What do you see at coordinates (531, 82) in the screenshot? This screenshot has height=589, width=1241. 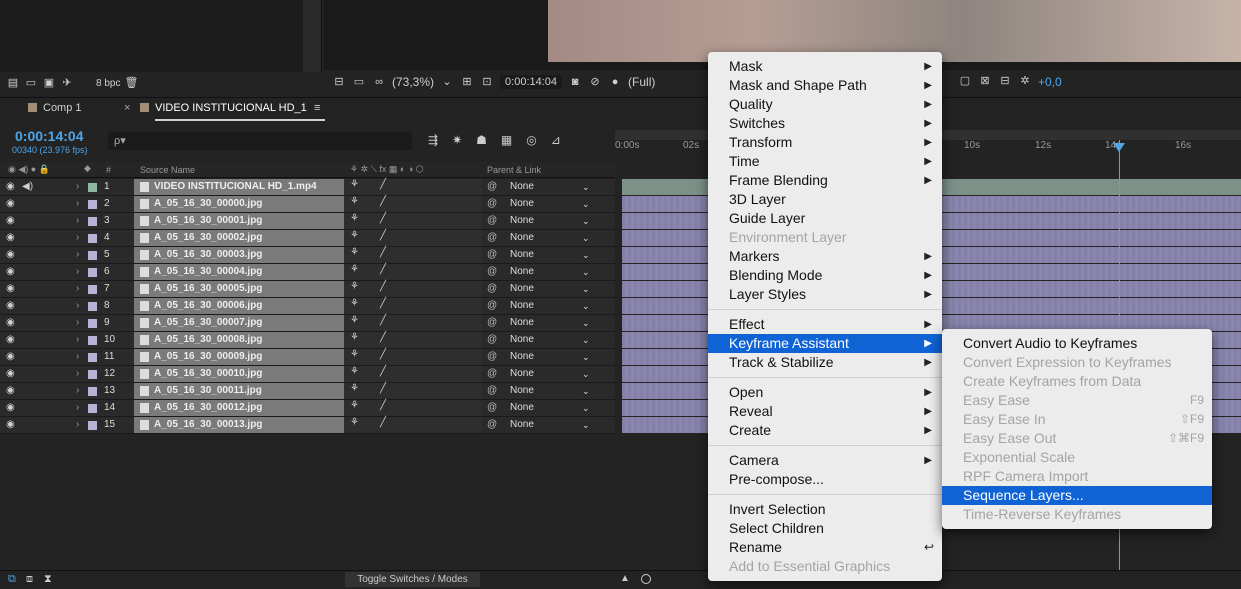 I see `viewer-timecode: 0:00:14:04` at bounding box center [531, 82].